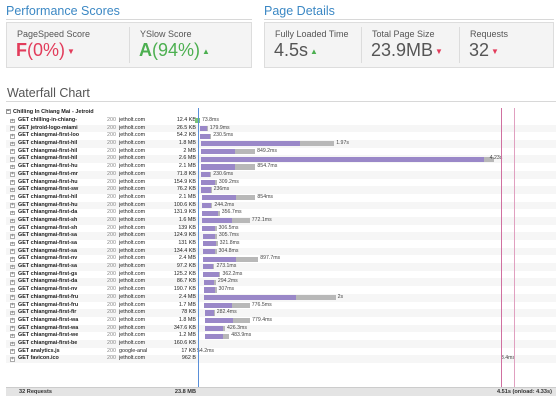 The width and height of the screenshot is (560, 404). Describe the element at coordinates (187, 296) in the screenshot. I see `request-size: 2.4 MB` at that location.